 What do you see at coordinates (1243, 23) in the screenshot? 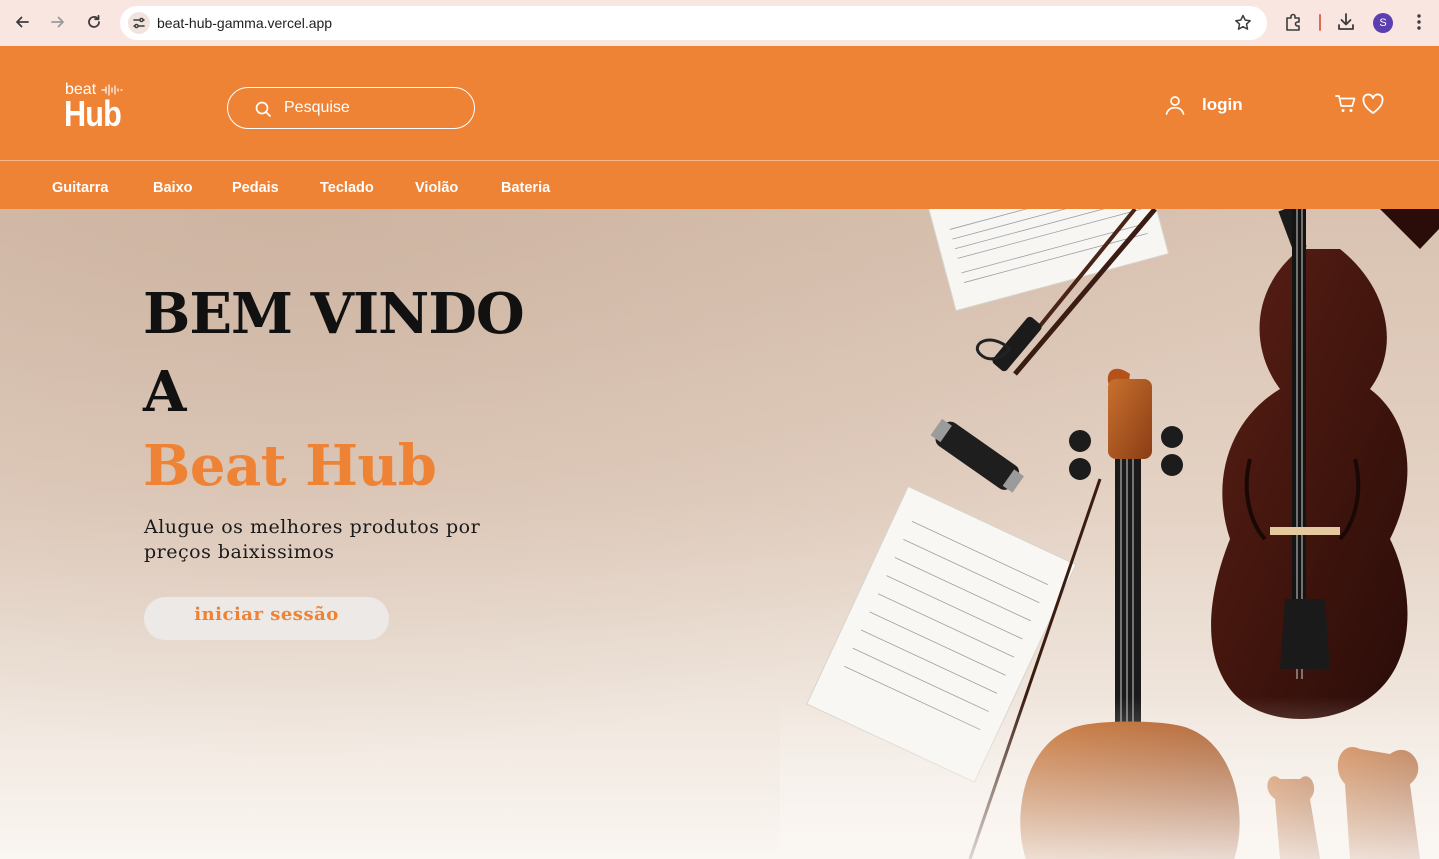
I see `bookmark-star-icon` at bounding box center [1243, 23].